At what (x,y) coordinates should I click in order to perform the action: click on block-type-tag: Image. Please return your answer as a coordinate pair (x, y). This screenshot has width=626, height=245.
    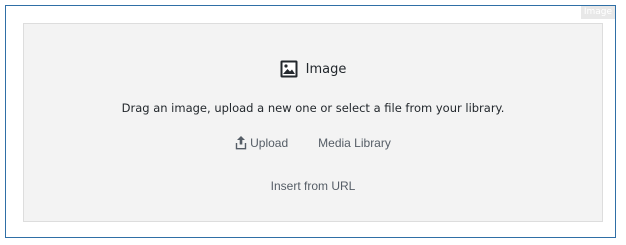
    Looking at the image, I should click on (597, 12).